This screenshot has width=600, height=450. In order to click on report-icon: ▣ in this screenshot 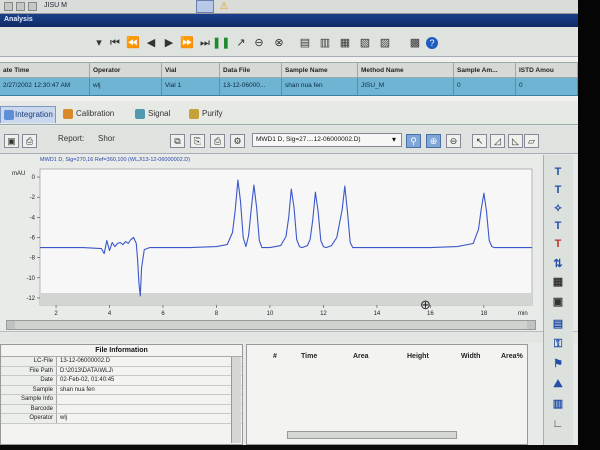, I will do `click(11, 141)`.